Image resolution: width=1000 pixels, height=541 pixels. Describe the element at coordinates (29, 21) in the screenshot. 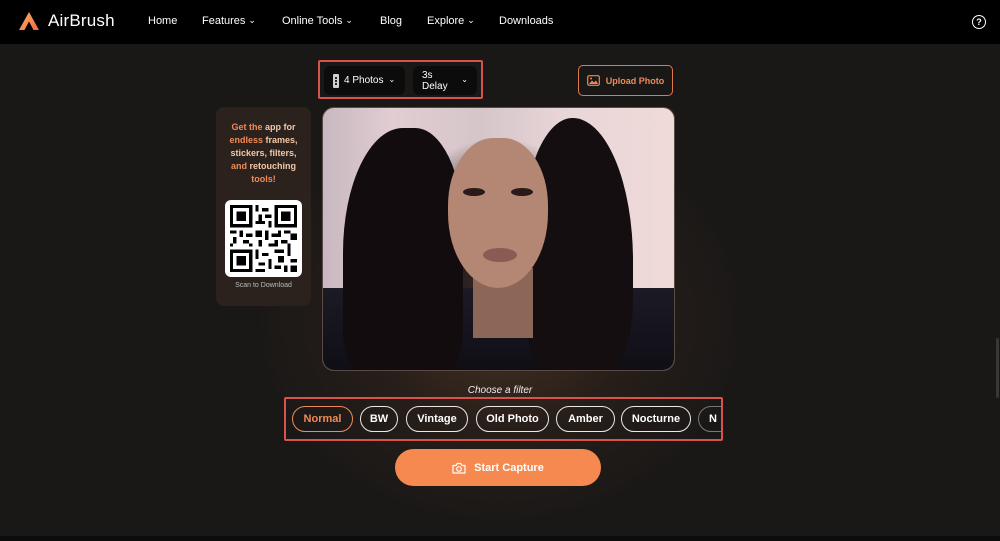

I see `airbrush-logo-icon` at that location.